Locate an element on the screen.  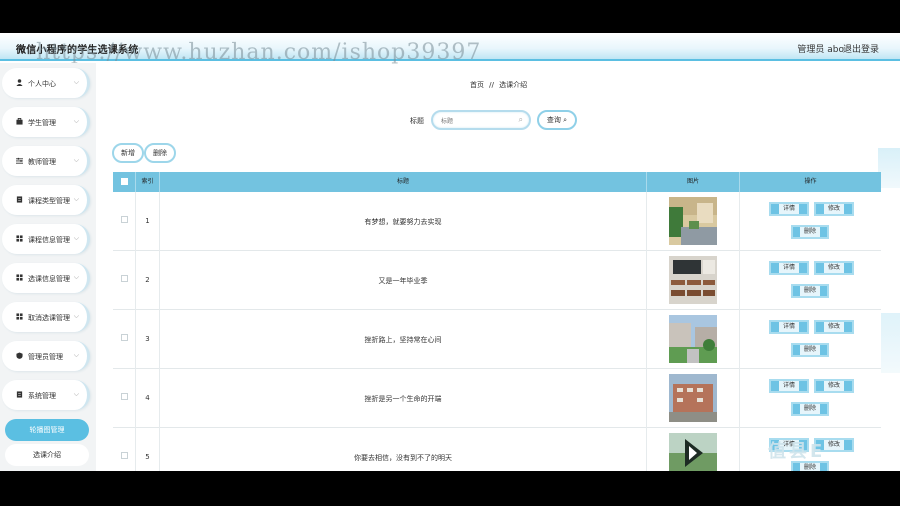
sidebar-item-students: 学生管理 ⌵ is located at coordinates (46, 122).